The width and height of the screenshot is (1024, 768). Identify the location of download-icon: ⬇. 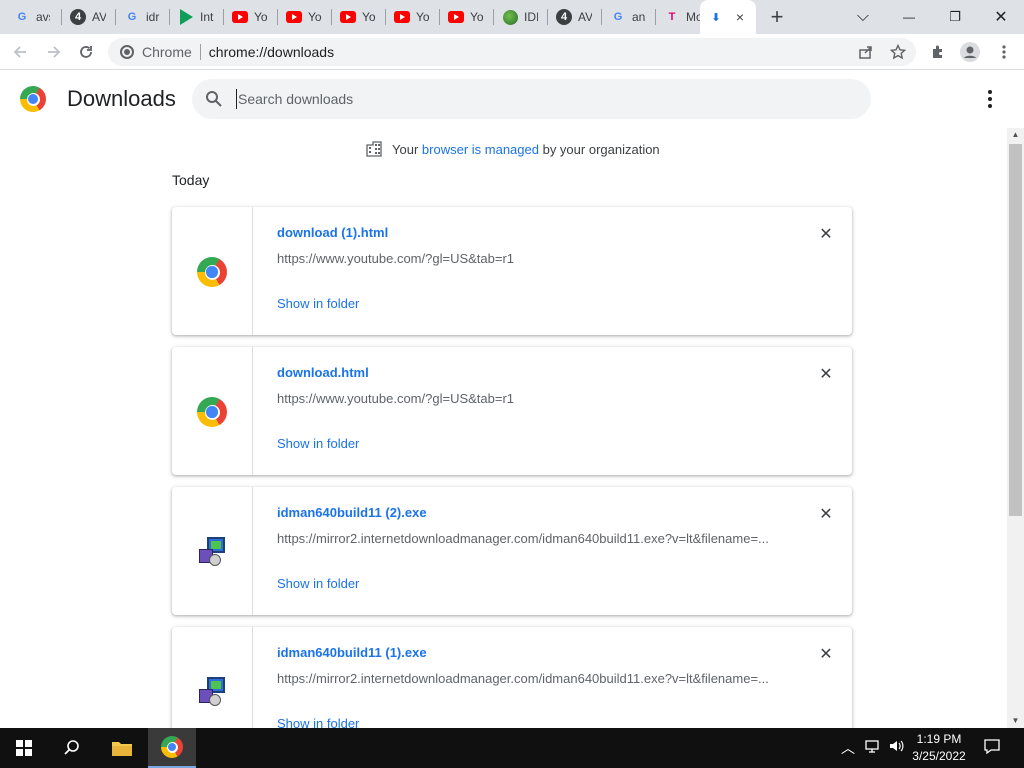
(716, 17).